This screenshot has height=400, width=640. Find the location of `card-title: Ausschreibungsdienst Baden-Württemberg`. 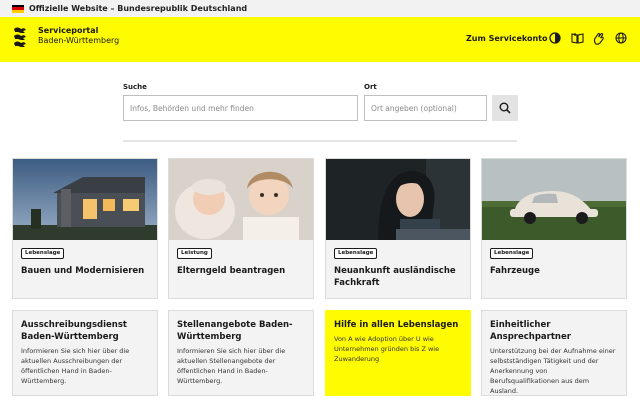

card-title: Ausschreibungsdienst Baden-Württemberg is located at coordinates (74, 331).